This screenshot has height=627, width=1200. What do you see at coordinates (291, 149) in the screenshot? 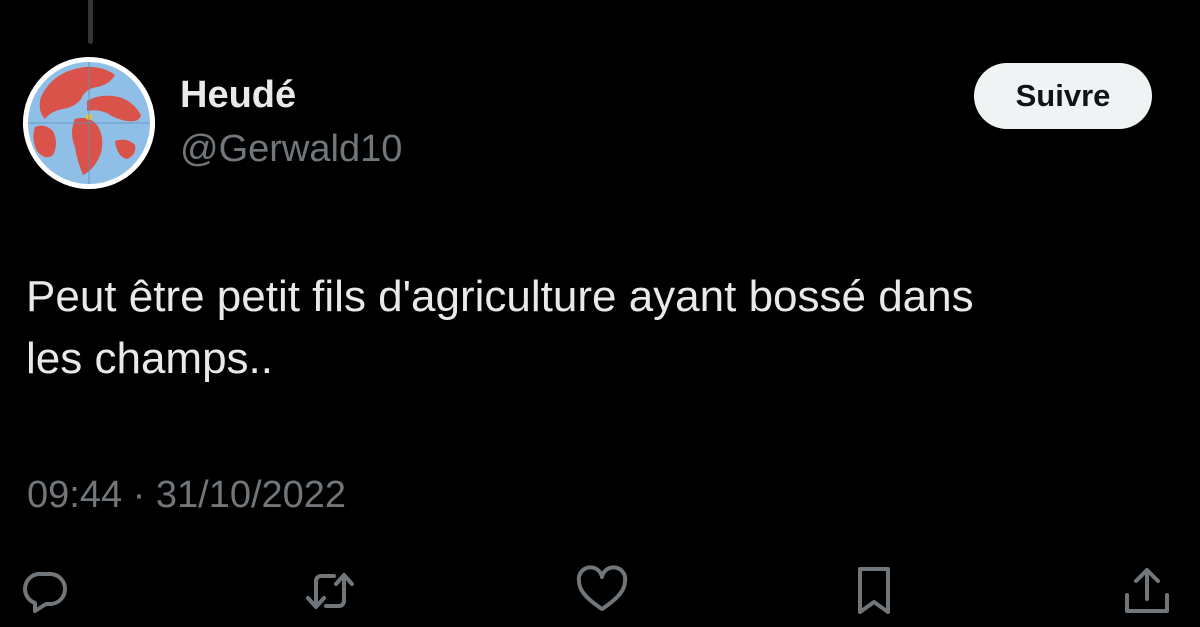
I see `author-handle: @Gerwald10` at bounding box center [291, 149].